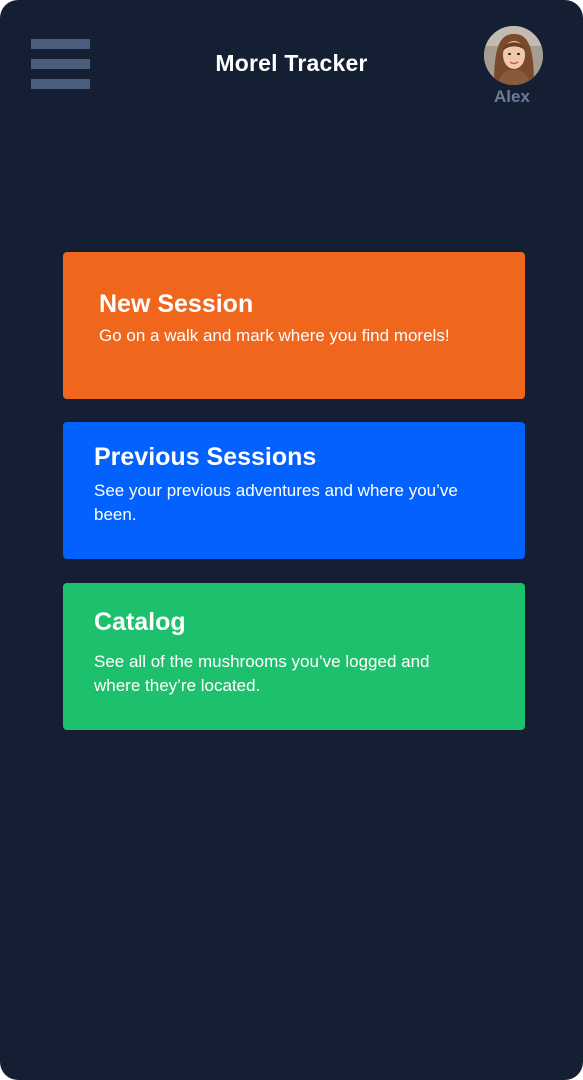 The image size is (583, 1080). I want to click on user-avatar, so click(513, 55).